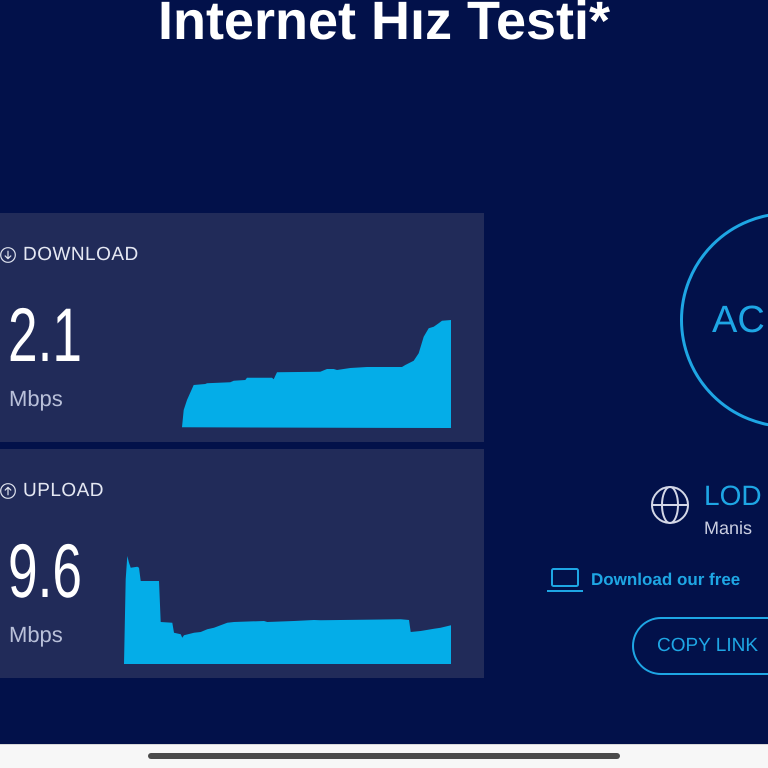 The image size is (768, 768). I want to click on speed-value: 2.1, so click(45, 336).